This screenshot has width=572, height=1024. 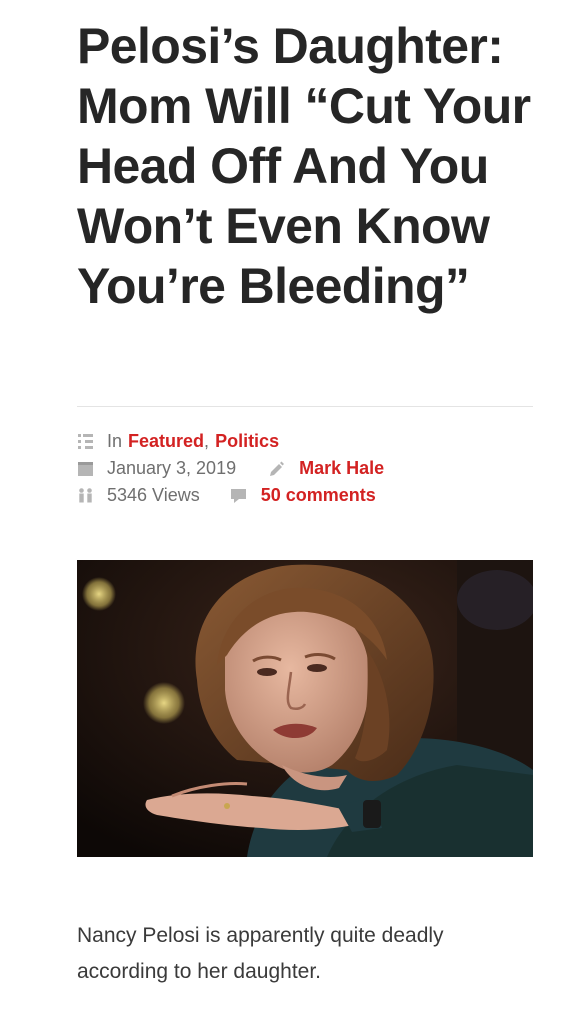 I want to click on pencil-icon, so click(x=276, y=468).